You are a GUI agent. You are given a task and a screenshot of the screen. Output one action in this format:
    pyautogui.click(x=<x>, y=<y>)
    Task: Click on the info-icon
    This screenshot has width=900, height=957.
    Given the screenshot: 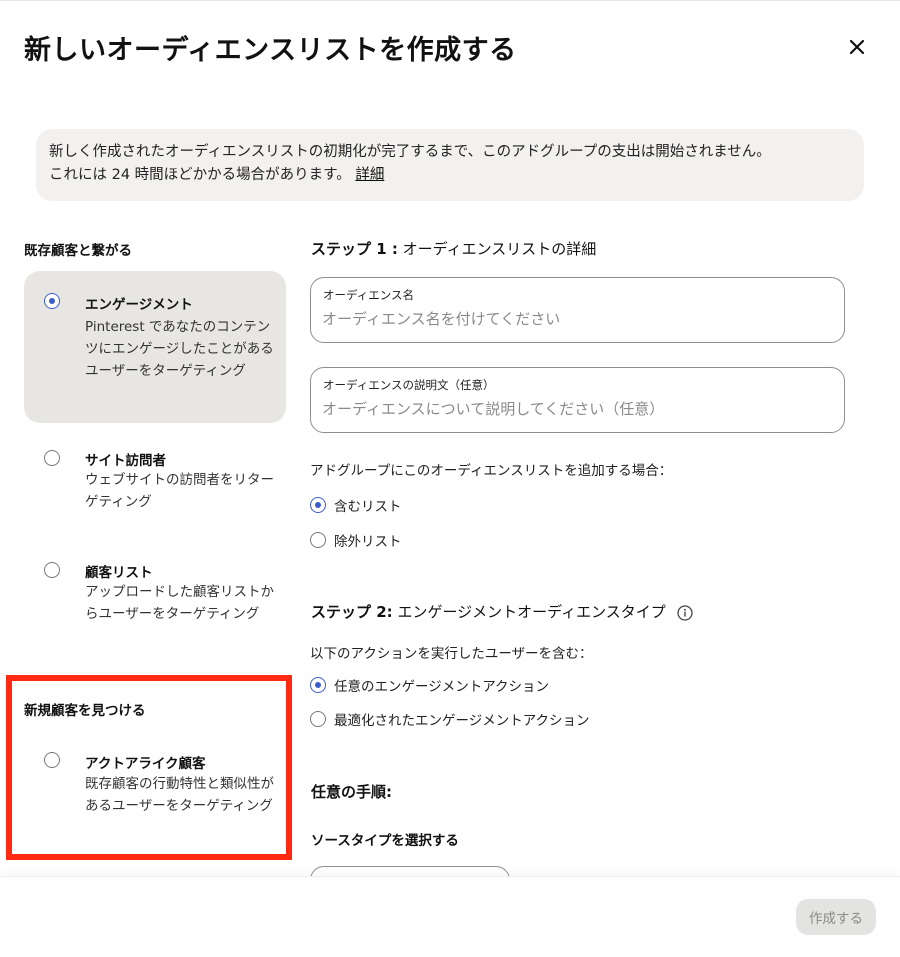 What is the action you would take?
    pyautogui.click(x=684, y=612)
    